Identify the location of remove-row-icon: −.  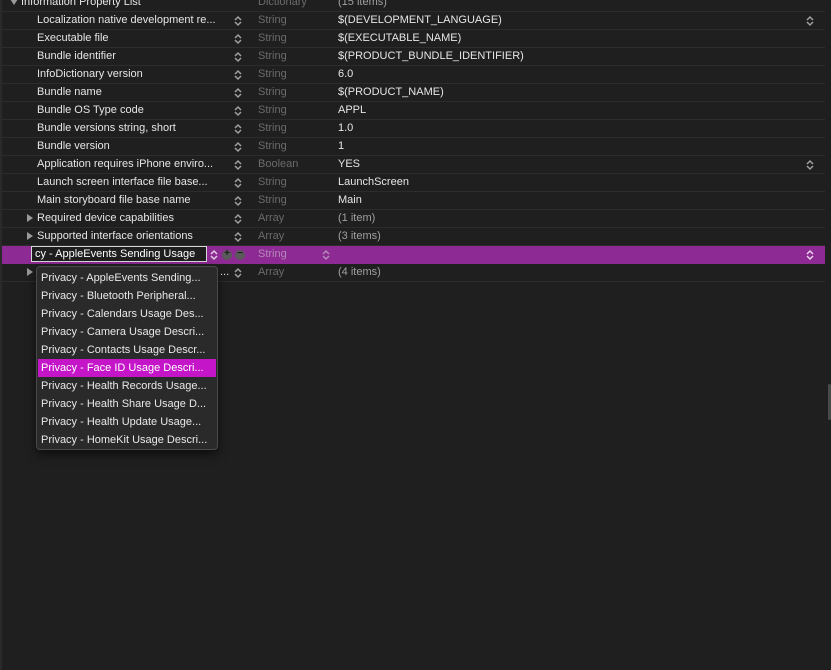
(240, 254).